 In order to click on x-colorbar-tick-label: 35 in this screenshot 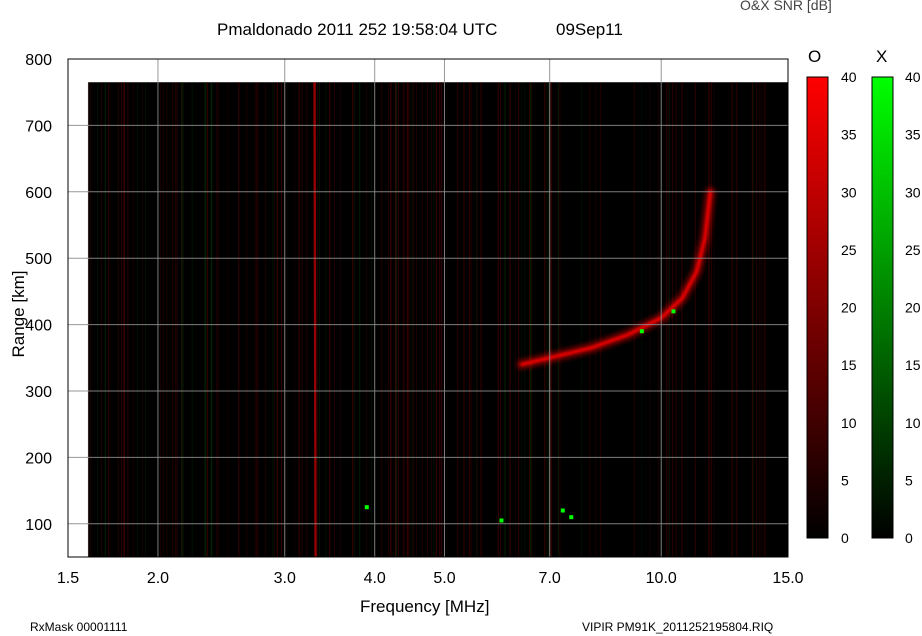, I will do `click(913, 135)`.